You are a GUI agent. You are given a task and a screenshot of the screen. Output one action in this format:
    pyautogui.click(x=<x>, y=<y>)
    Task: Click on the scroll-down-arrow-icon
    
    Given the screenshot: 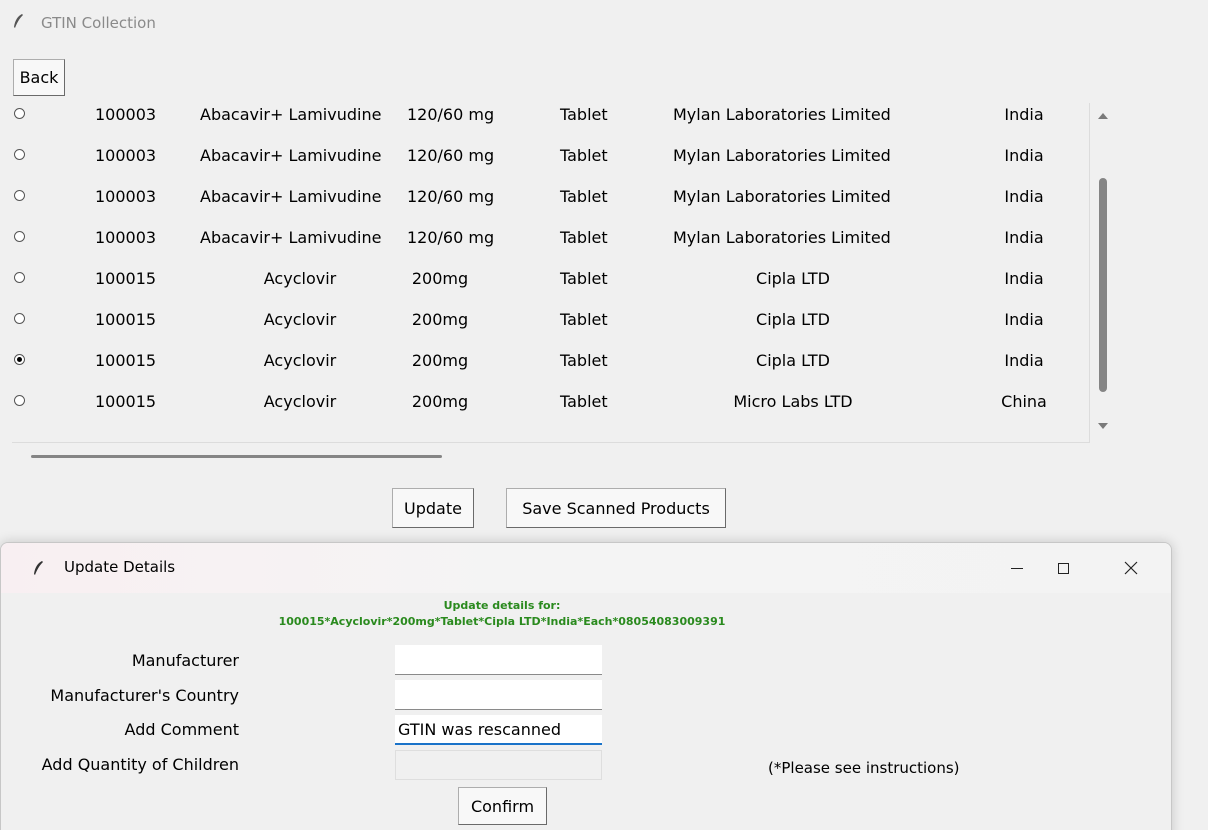 What is the action you would take?
    pyautogui.click(x=1103, y=426)
    